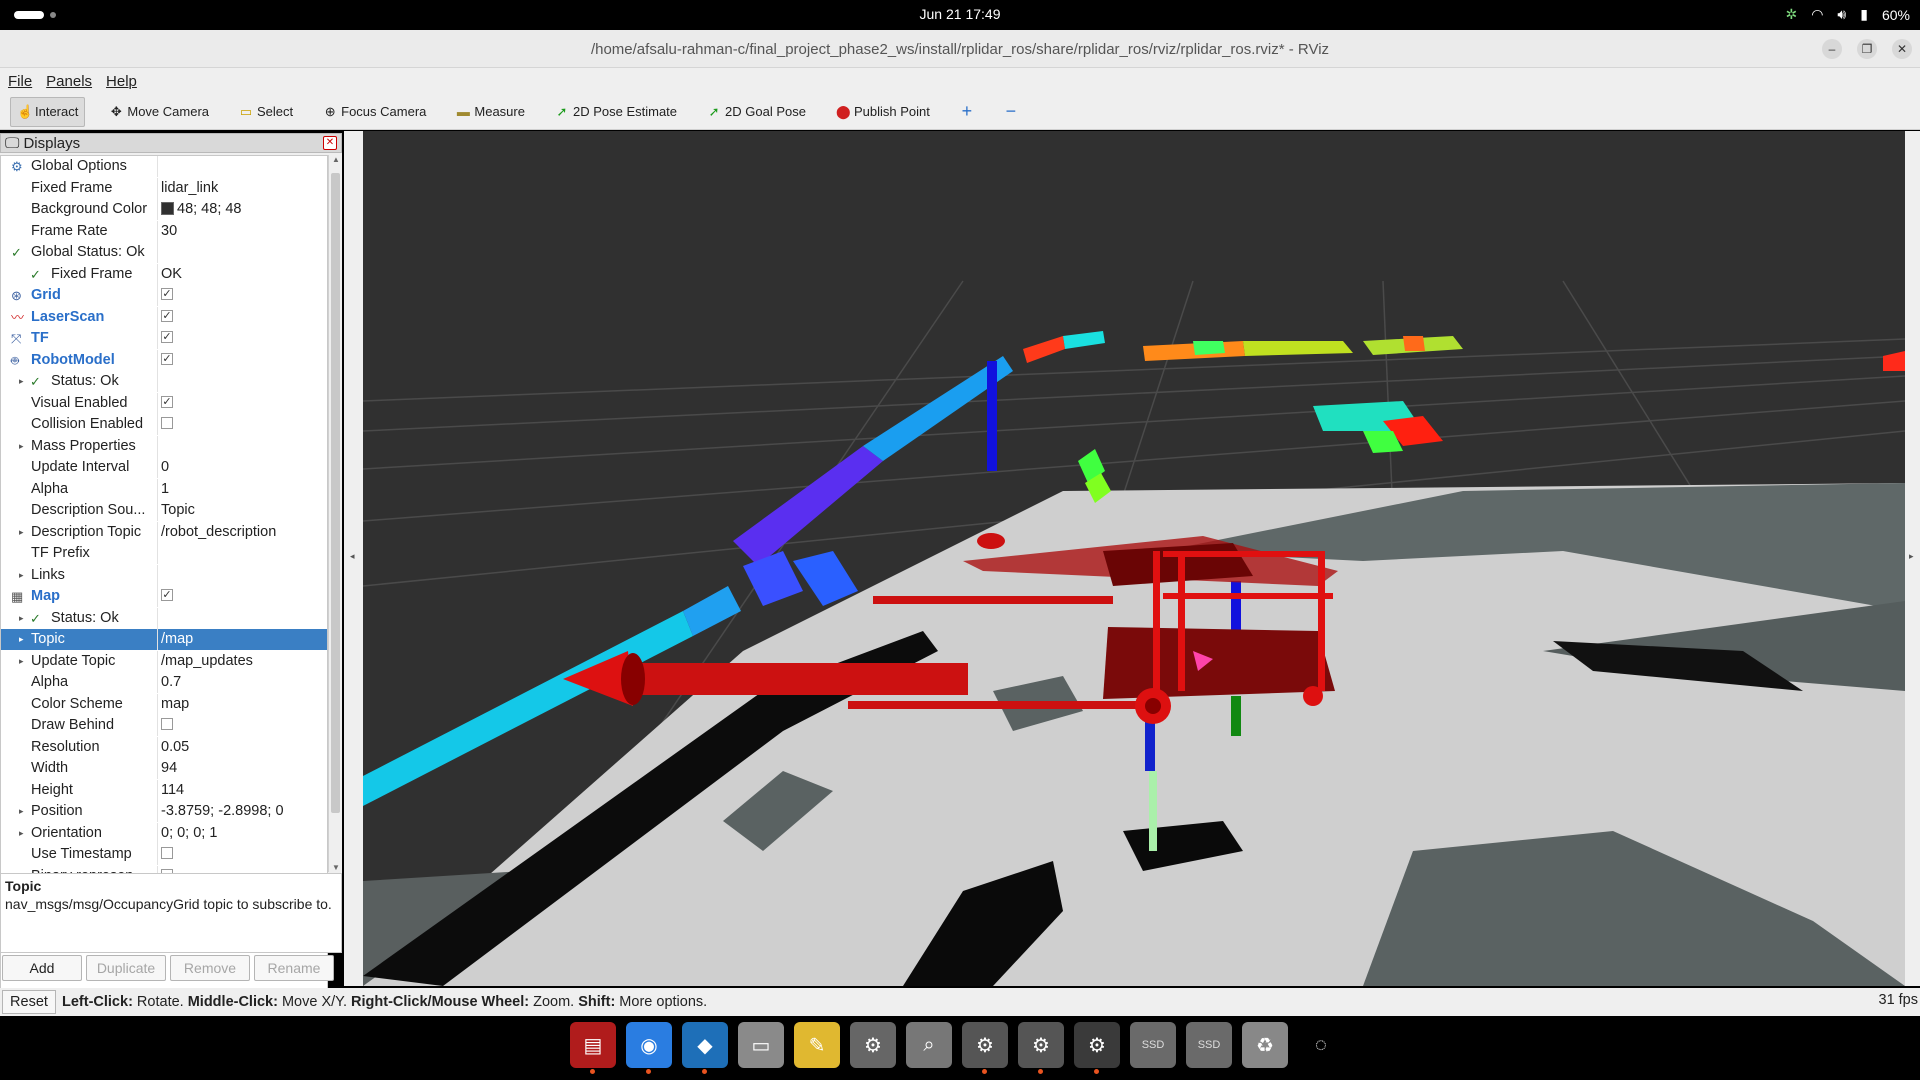  Describe the element at coordinates (1011, 112) in the screenshot. I see `remove-tool-button: −` at that location.